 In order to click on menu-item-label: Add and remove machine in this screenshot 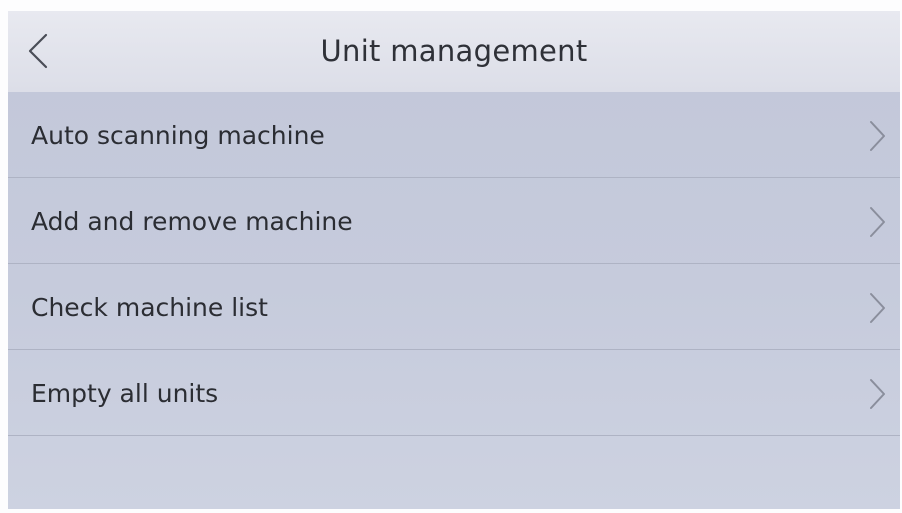, I will do `click(192, 221)`.